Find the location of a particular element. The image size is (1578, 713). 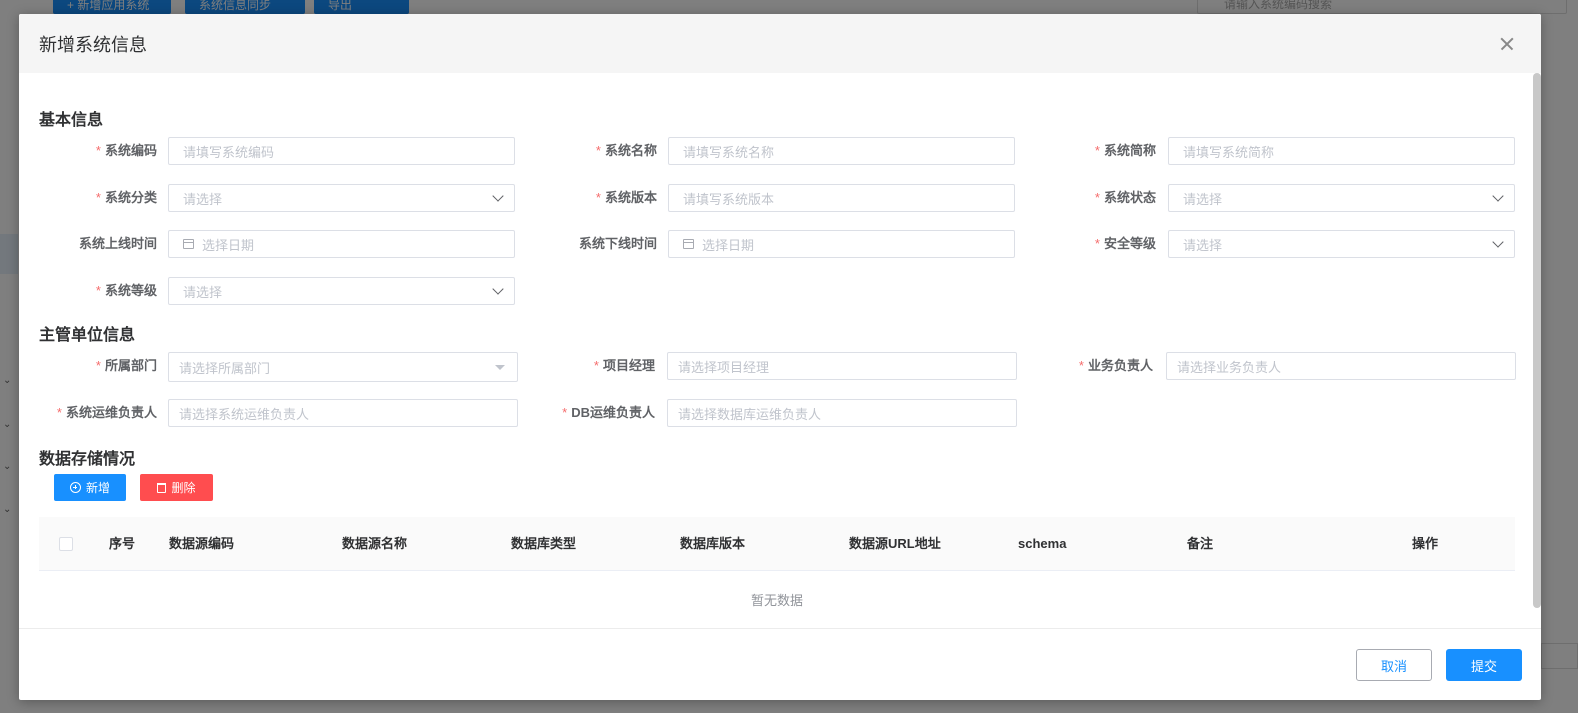

column-header: 操作 is located at coordinates (1425, 543).